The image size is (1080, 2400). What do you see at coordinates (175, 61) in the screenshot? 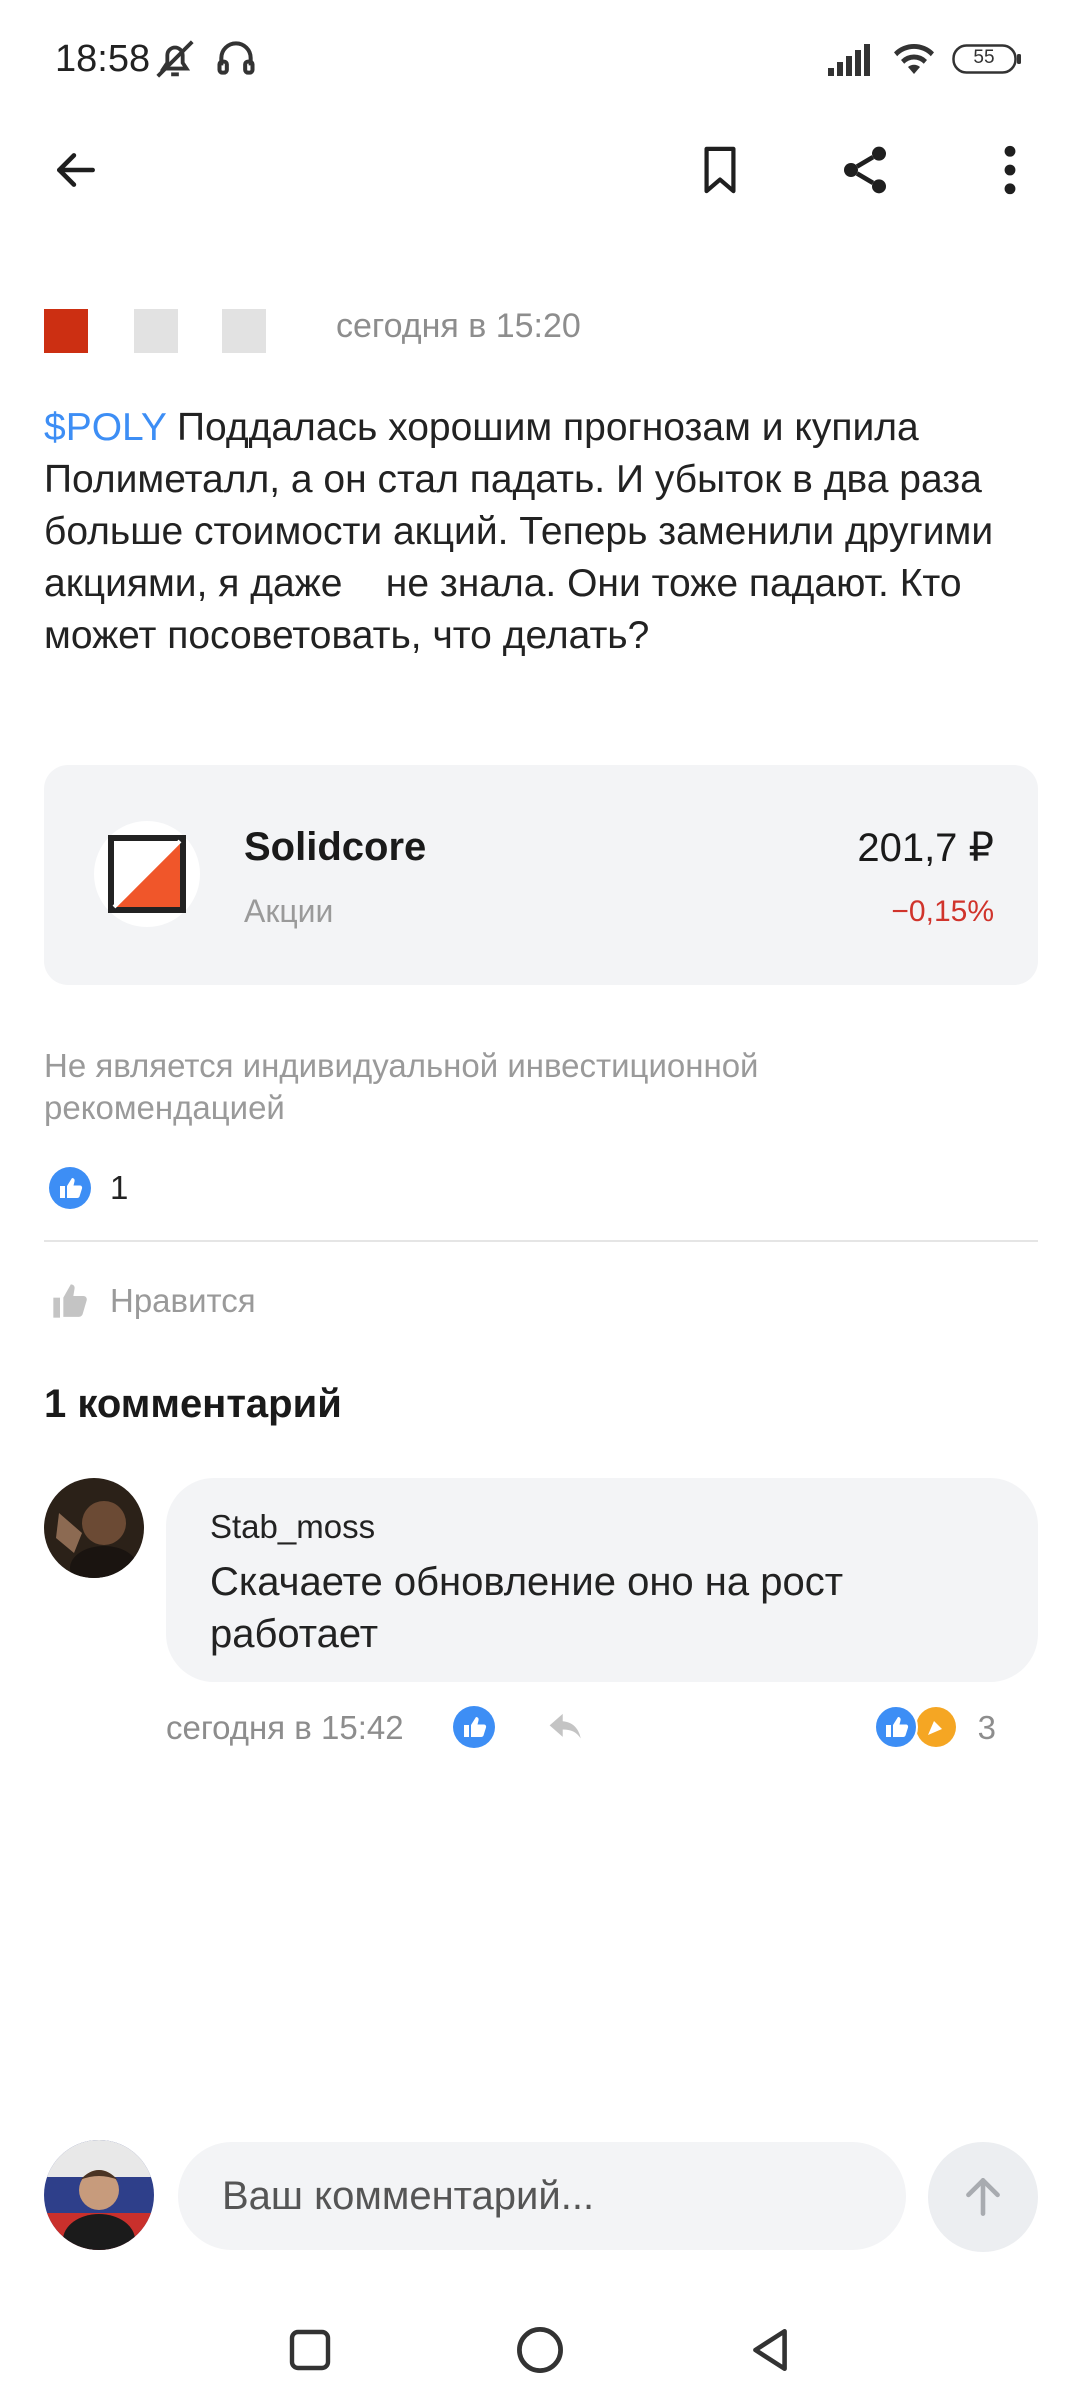
I see `bell-off-icon` at bounding box center [175, 61].